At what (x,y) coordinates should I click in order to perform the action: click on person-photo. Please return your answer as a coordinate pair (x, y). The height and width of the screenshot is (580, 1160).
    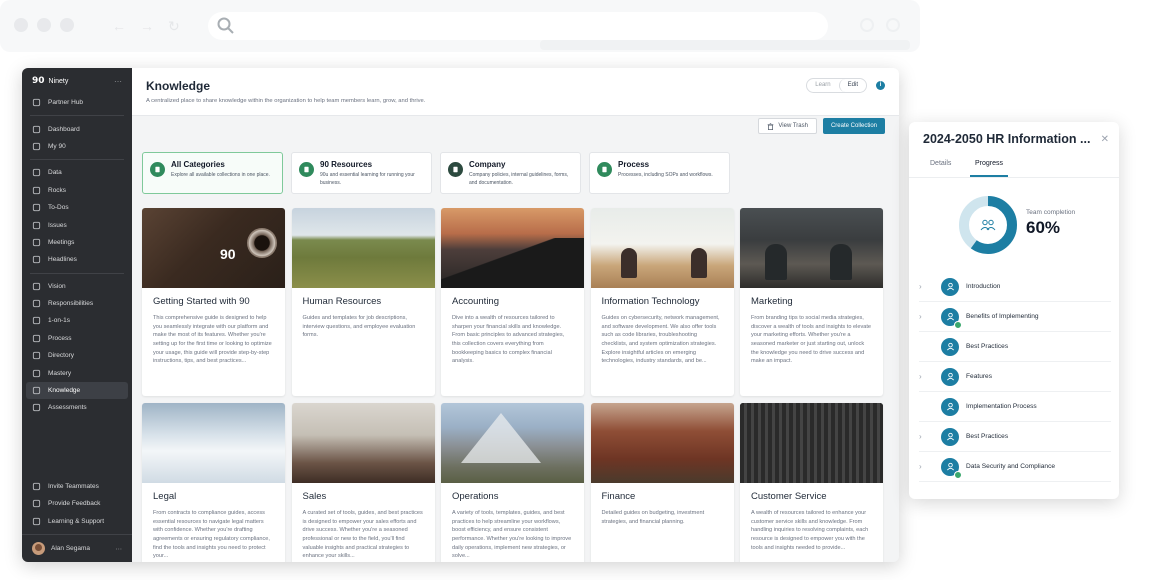
    Looking at the image, I should click on (776, 262).